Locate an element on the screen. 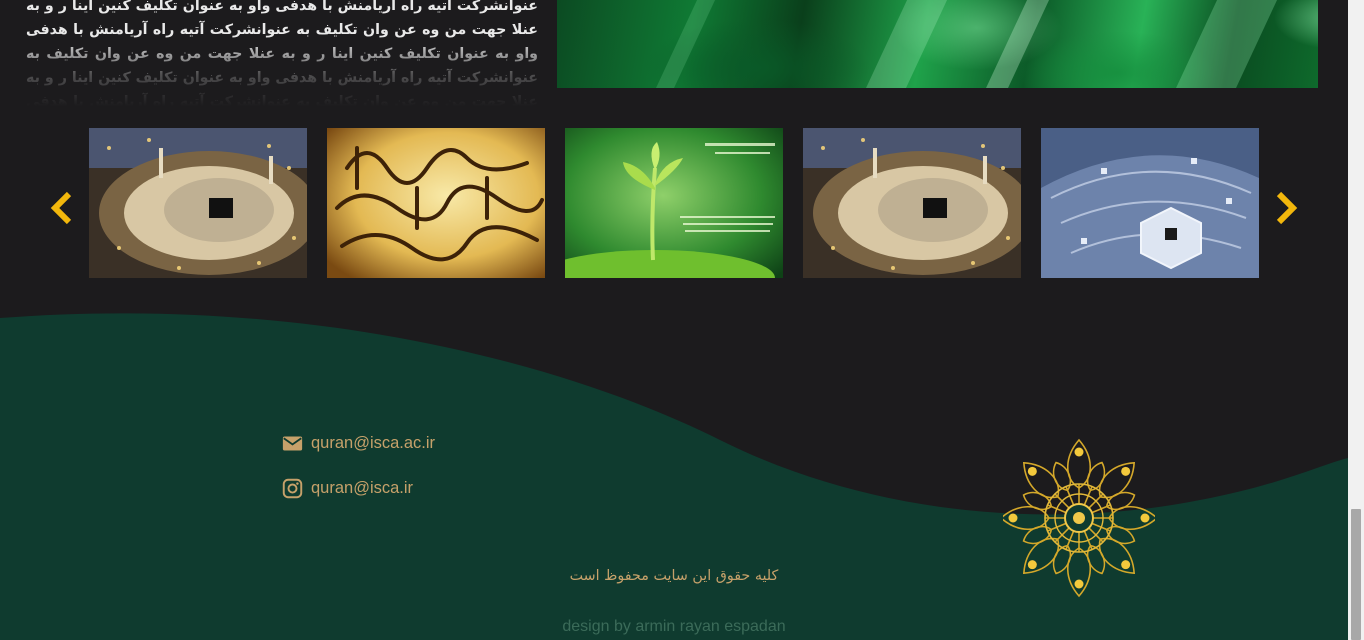 This screenshot has width=1364, height=640. intro-fade-overlay is located at coordinates (282, 71).